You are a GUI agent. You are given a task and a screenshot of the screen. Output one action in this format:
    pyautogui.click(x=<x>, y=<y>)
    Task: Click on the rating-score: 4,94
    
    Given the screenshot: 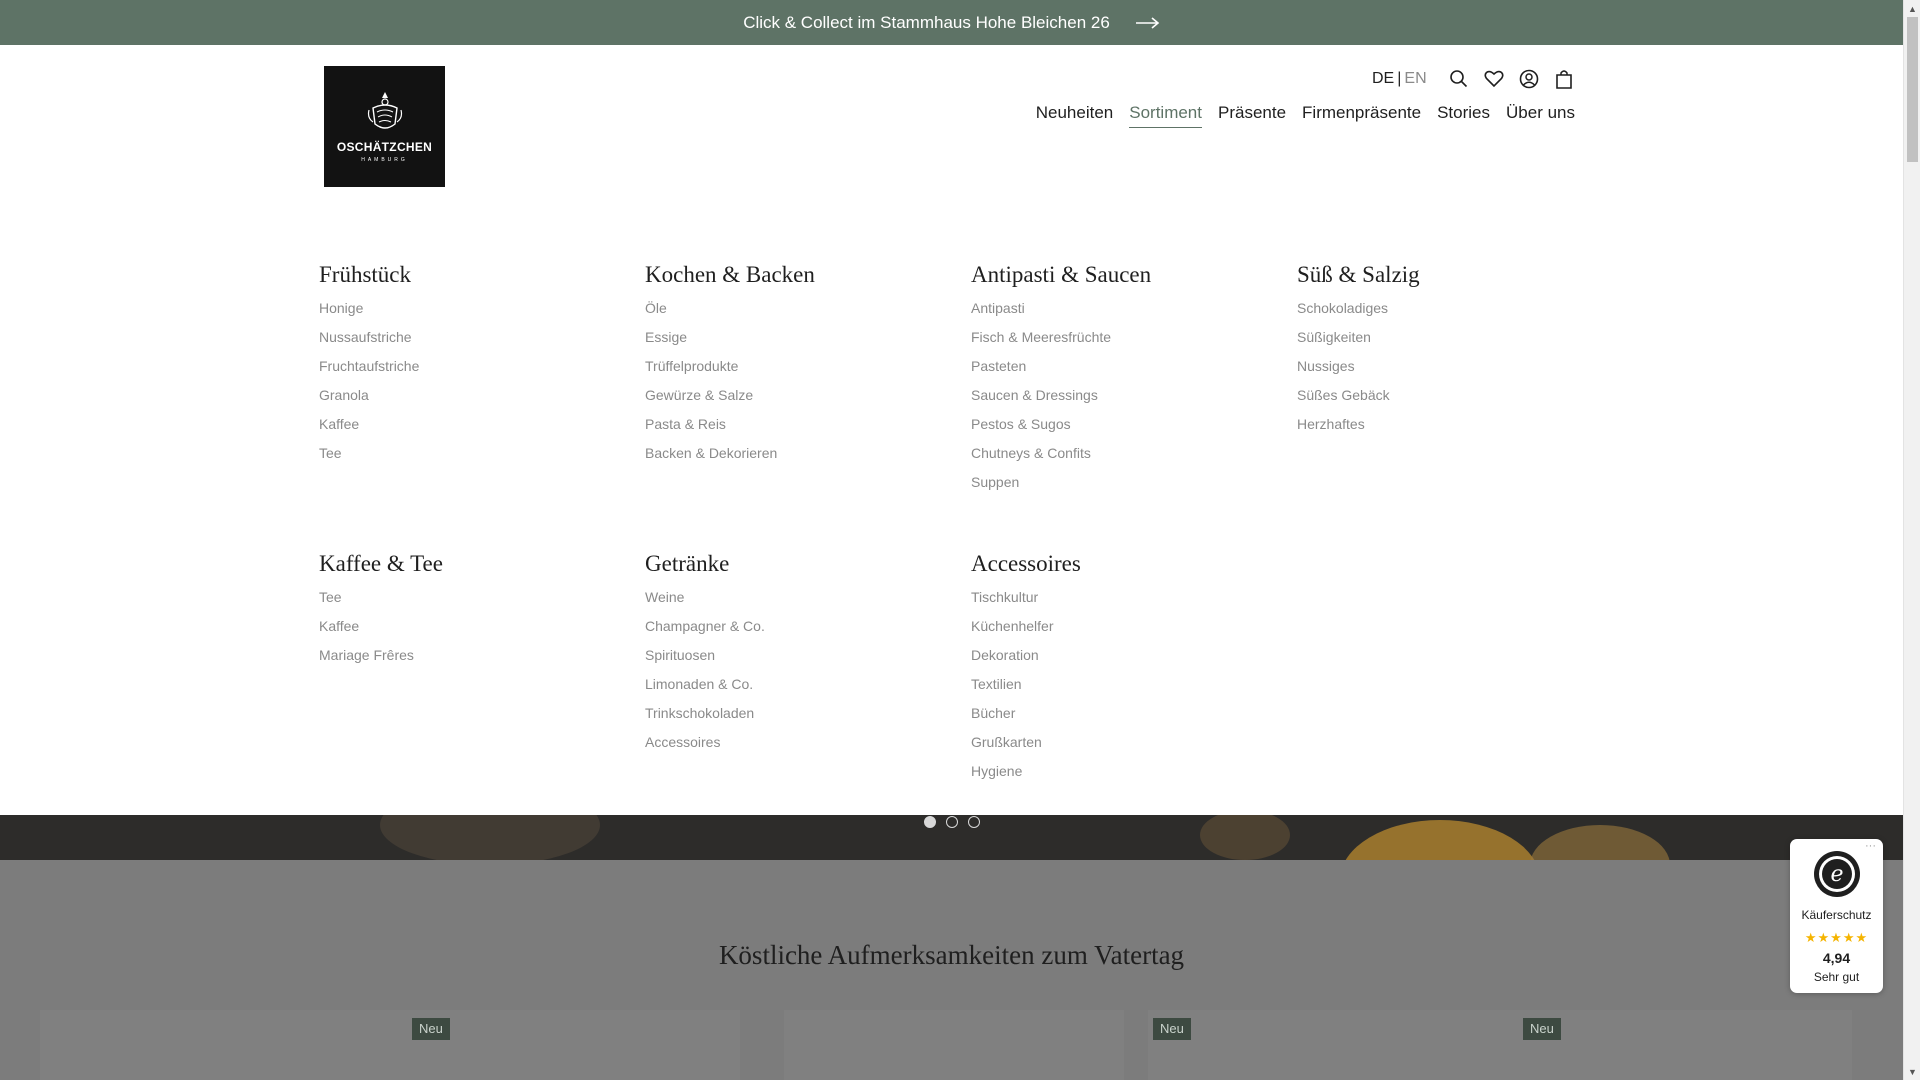 What is the action you would take?
    pyautogui.click(x=1836, y=958)
    